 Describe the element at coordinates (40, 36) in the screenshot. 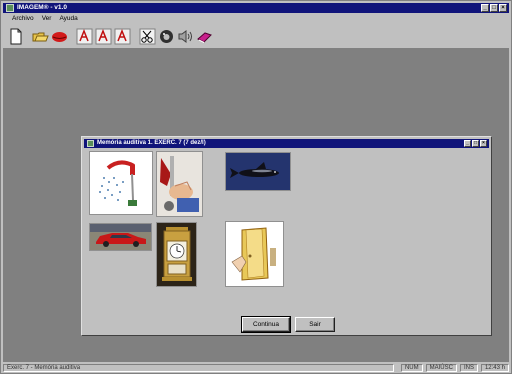

I see `open-folder-icon` at that location.